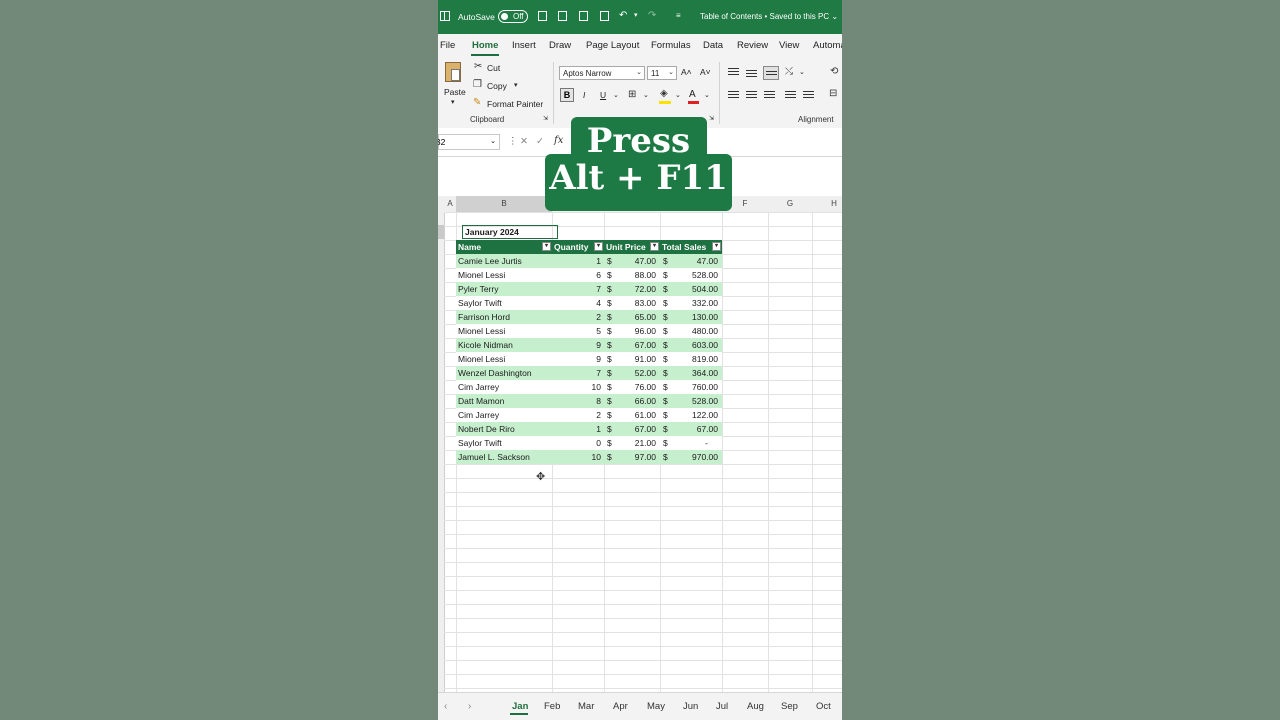  What do you see at coordinates (691, 429) in the screenshot?
I see `cell-total-sales: $67.00` at bounding box center [691, 429].